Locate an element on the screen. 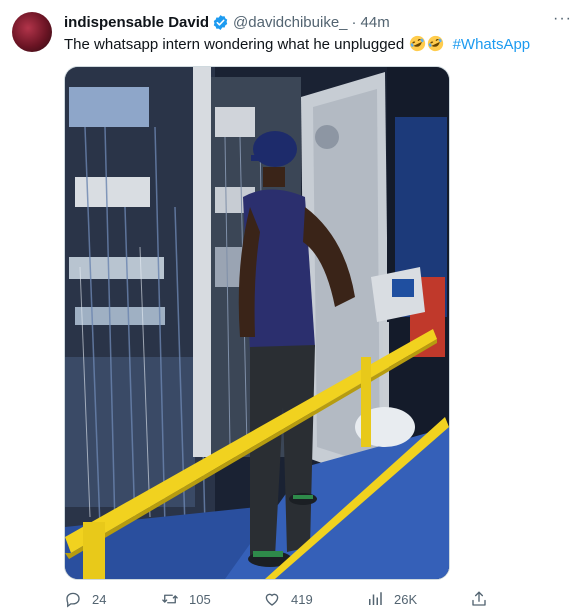 This screenshot has width=588, height=613. tweet-actions: 24 105 419 26K is located at coordinates (294, 601).